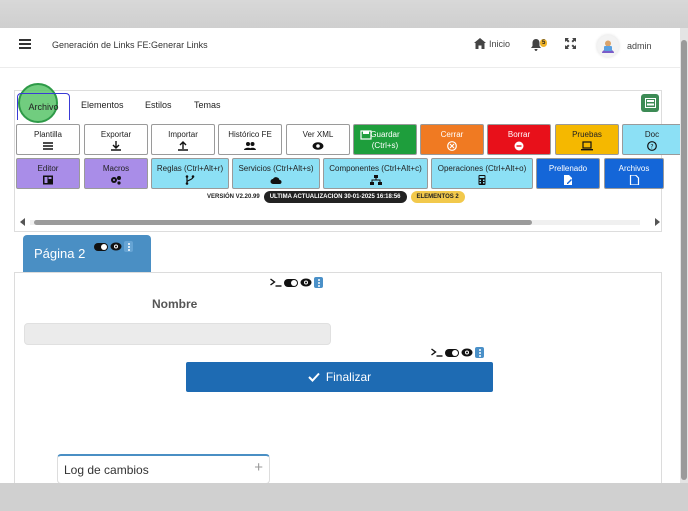 The height and width of the screenshot is (511, 688). What do you see at coordinates (437, 352) in the screenshot?
I see `button-terminal-icon` at bounding box center [437, 352].